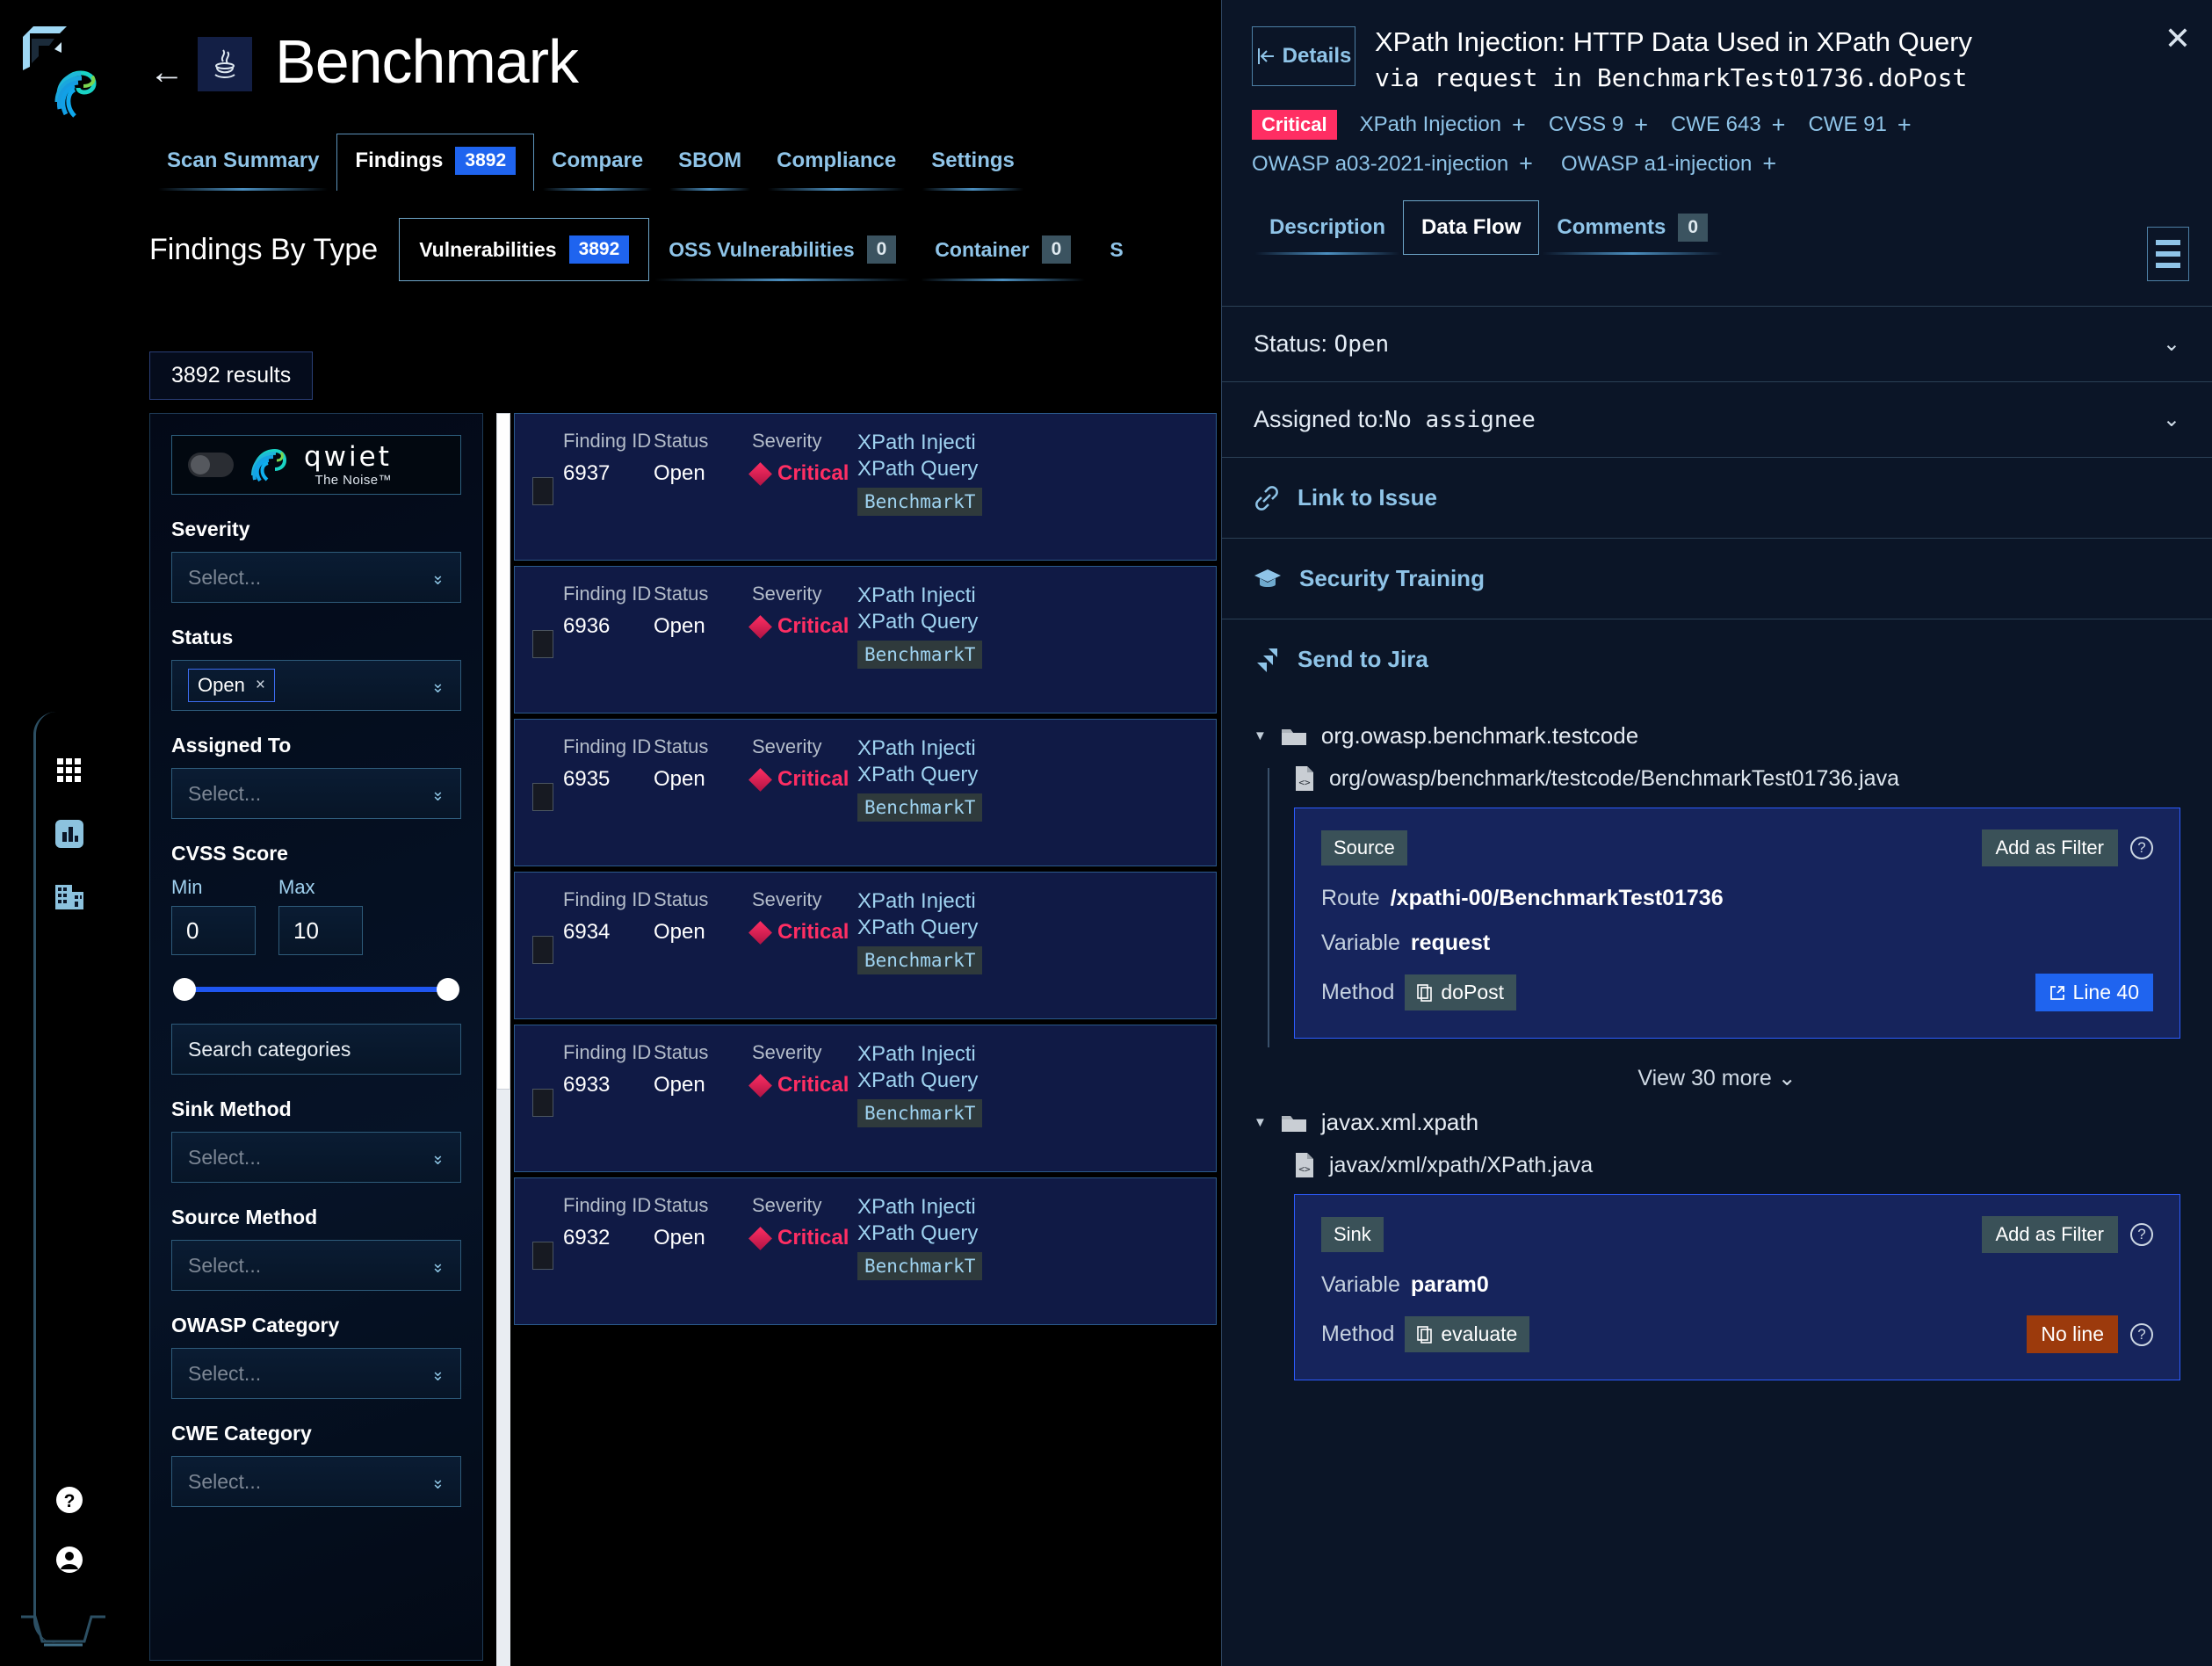 This screenshot has width=2212, height=1666. I want to click on user-profile-icon, so click(69, 1560).